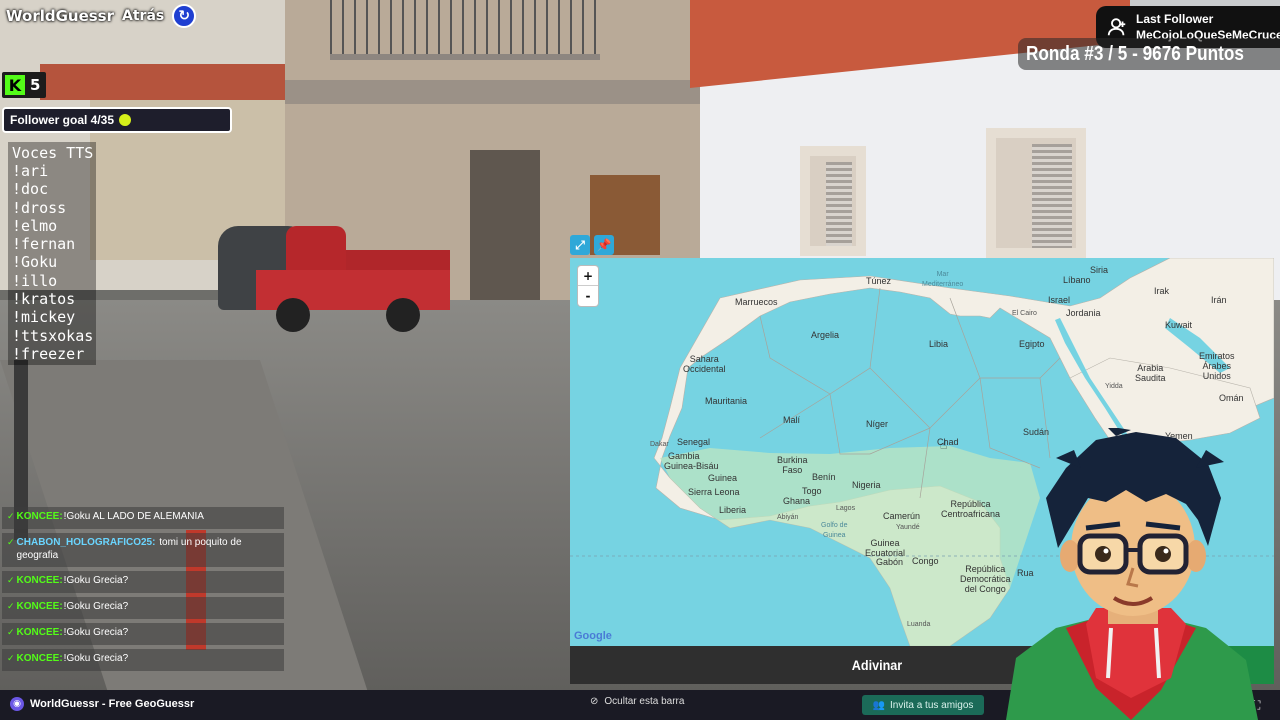  I want to click on balcony-railing, so click(465, 30).